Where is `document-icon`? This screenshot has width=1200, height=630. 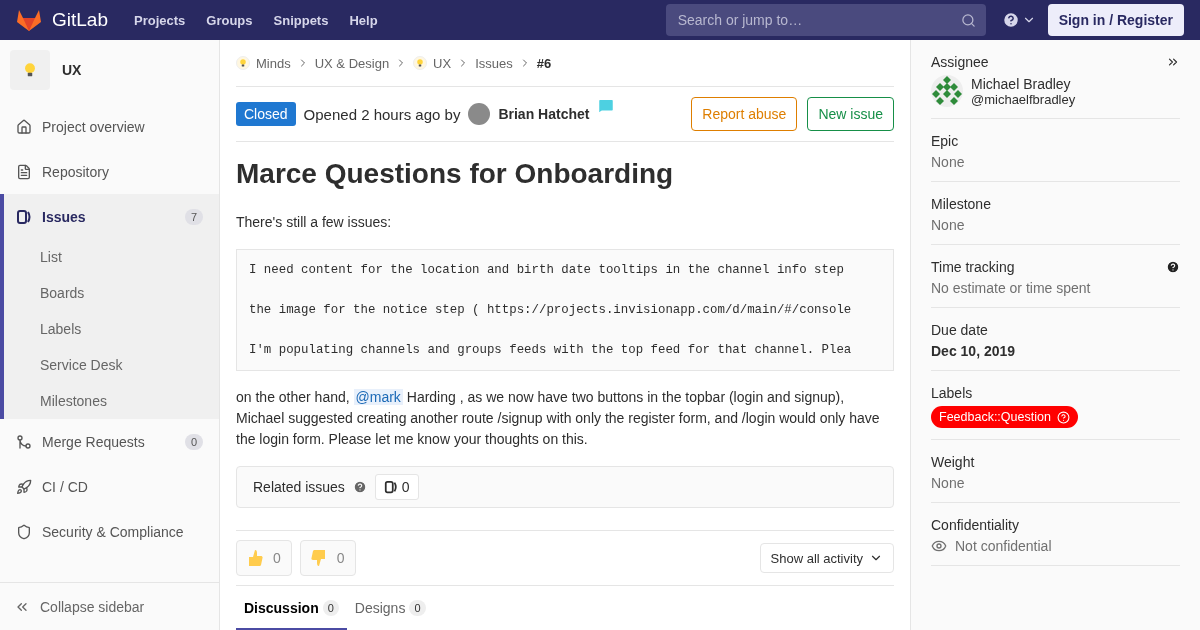
document-icon is located at coordinates (24, 171).